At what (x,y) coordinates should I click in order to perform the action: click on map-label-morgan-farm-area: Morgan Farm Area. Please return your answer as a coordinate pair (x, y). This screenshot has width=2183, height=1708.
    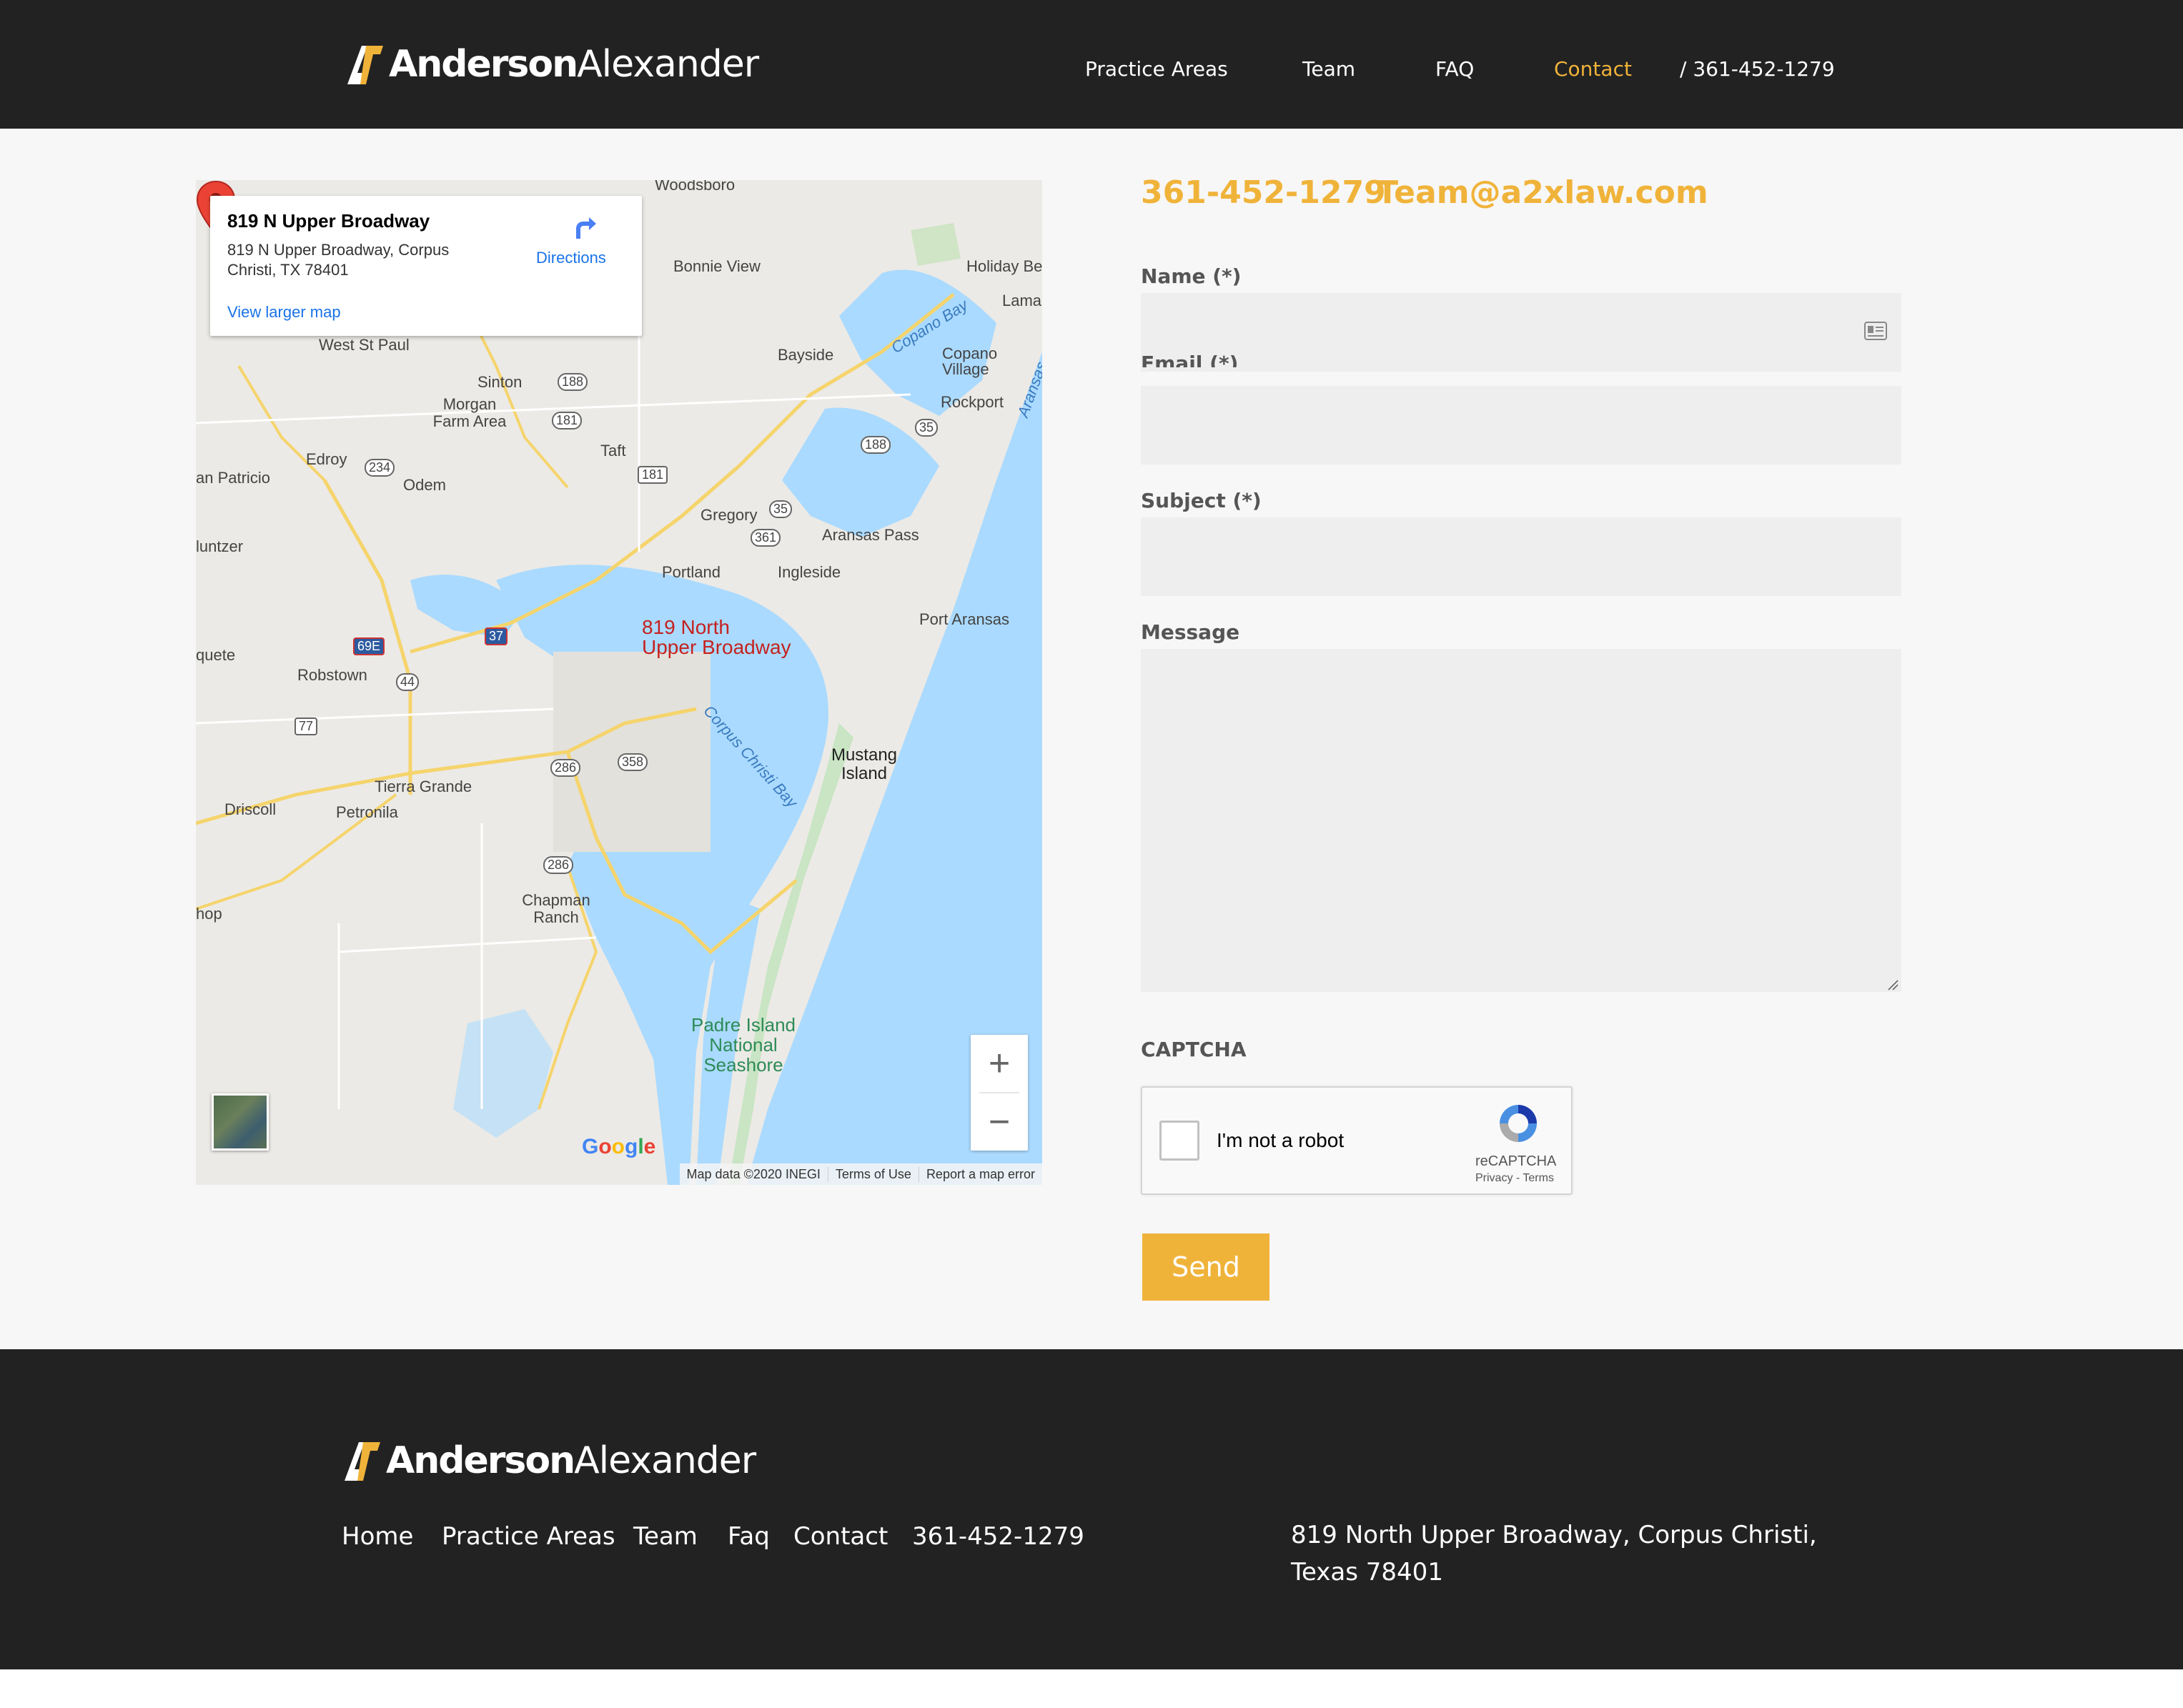
    Looking at the image, I should click on (470, 412).